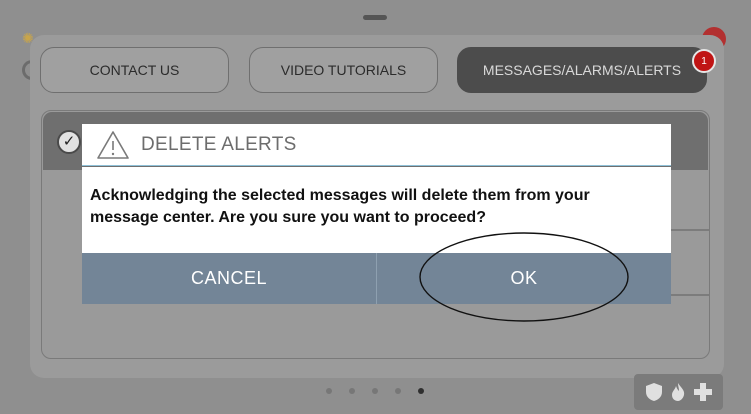 The height and width of the screenshot is (414, 751). I want to click on tab-contact-us: CONTACT US, so click(134, 70).